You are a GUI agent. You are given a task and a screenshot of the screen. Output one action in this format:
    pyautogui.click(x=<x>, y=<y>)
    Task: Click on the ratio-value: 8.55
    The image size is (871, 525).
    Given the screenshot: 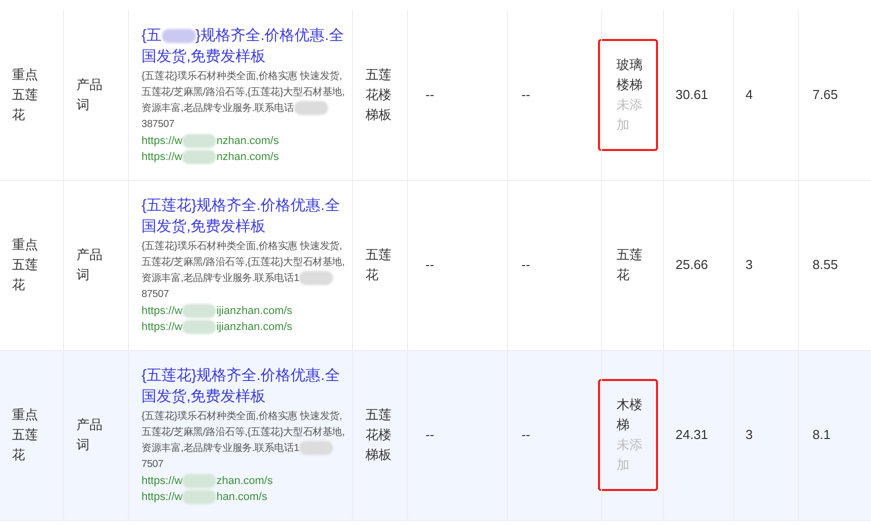 What is the action you would take?
    pyautogui.click(x=825, y=264)
    